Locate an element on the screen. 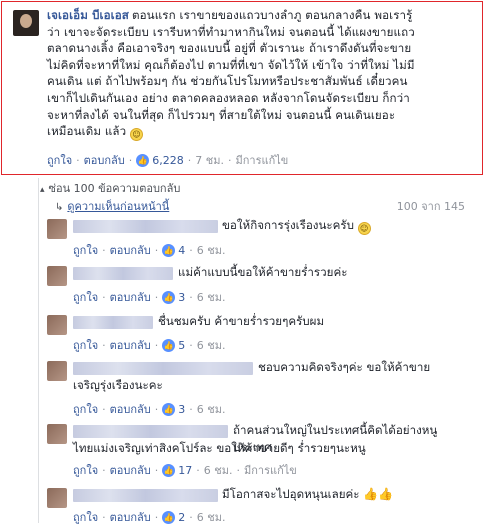  comment-author: เจเอเอ็ม บีเอเอส is located at coordinates (88, 15).